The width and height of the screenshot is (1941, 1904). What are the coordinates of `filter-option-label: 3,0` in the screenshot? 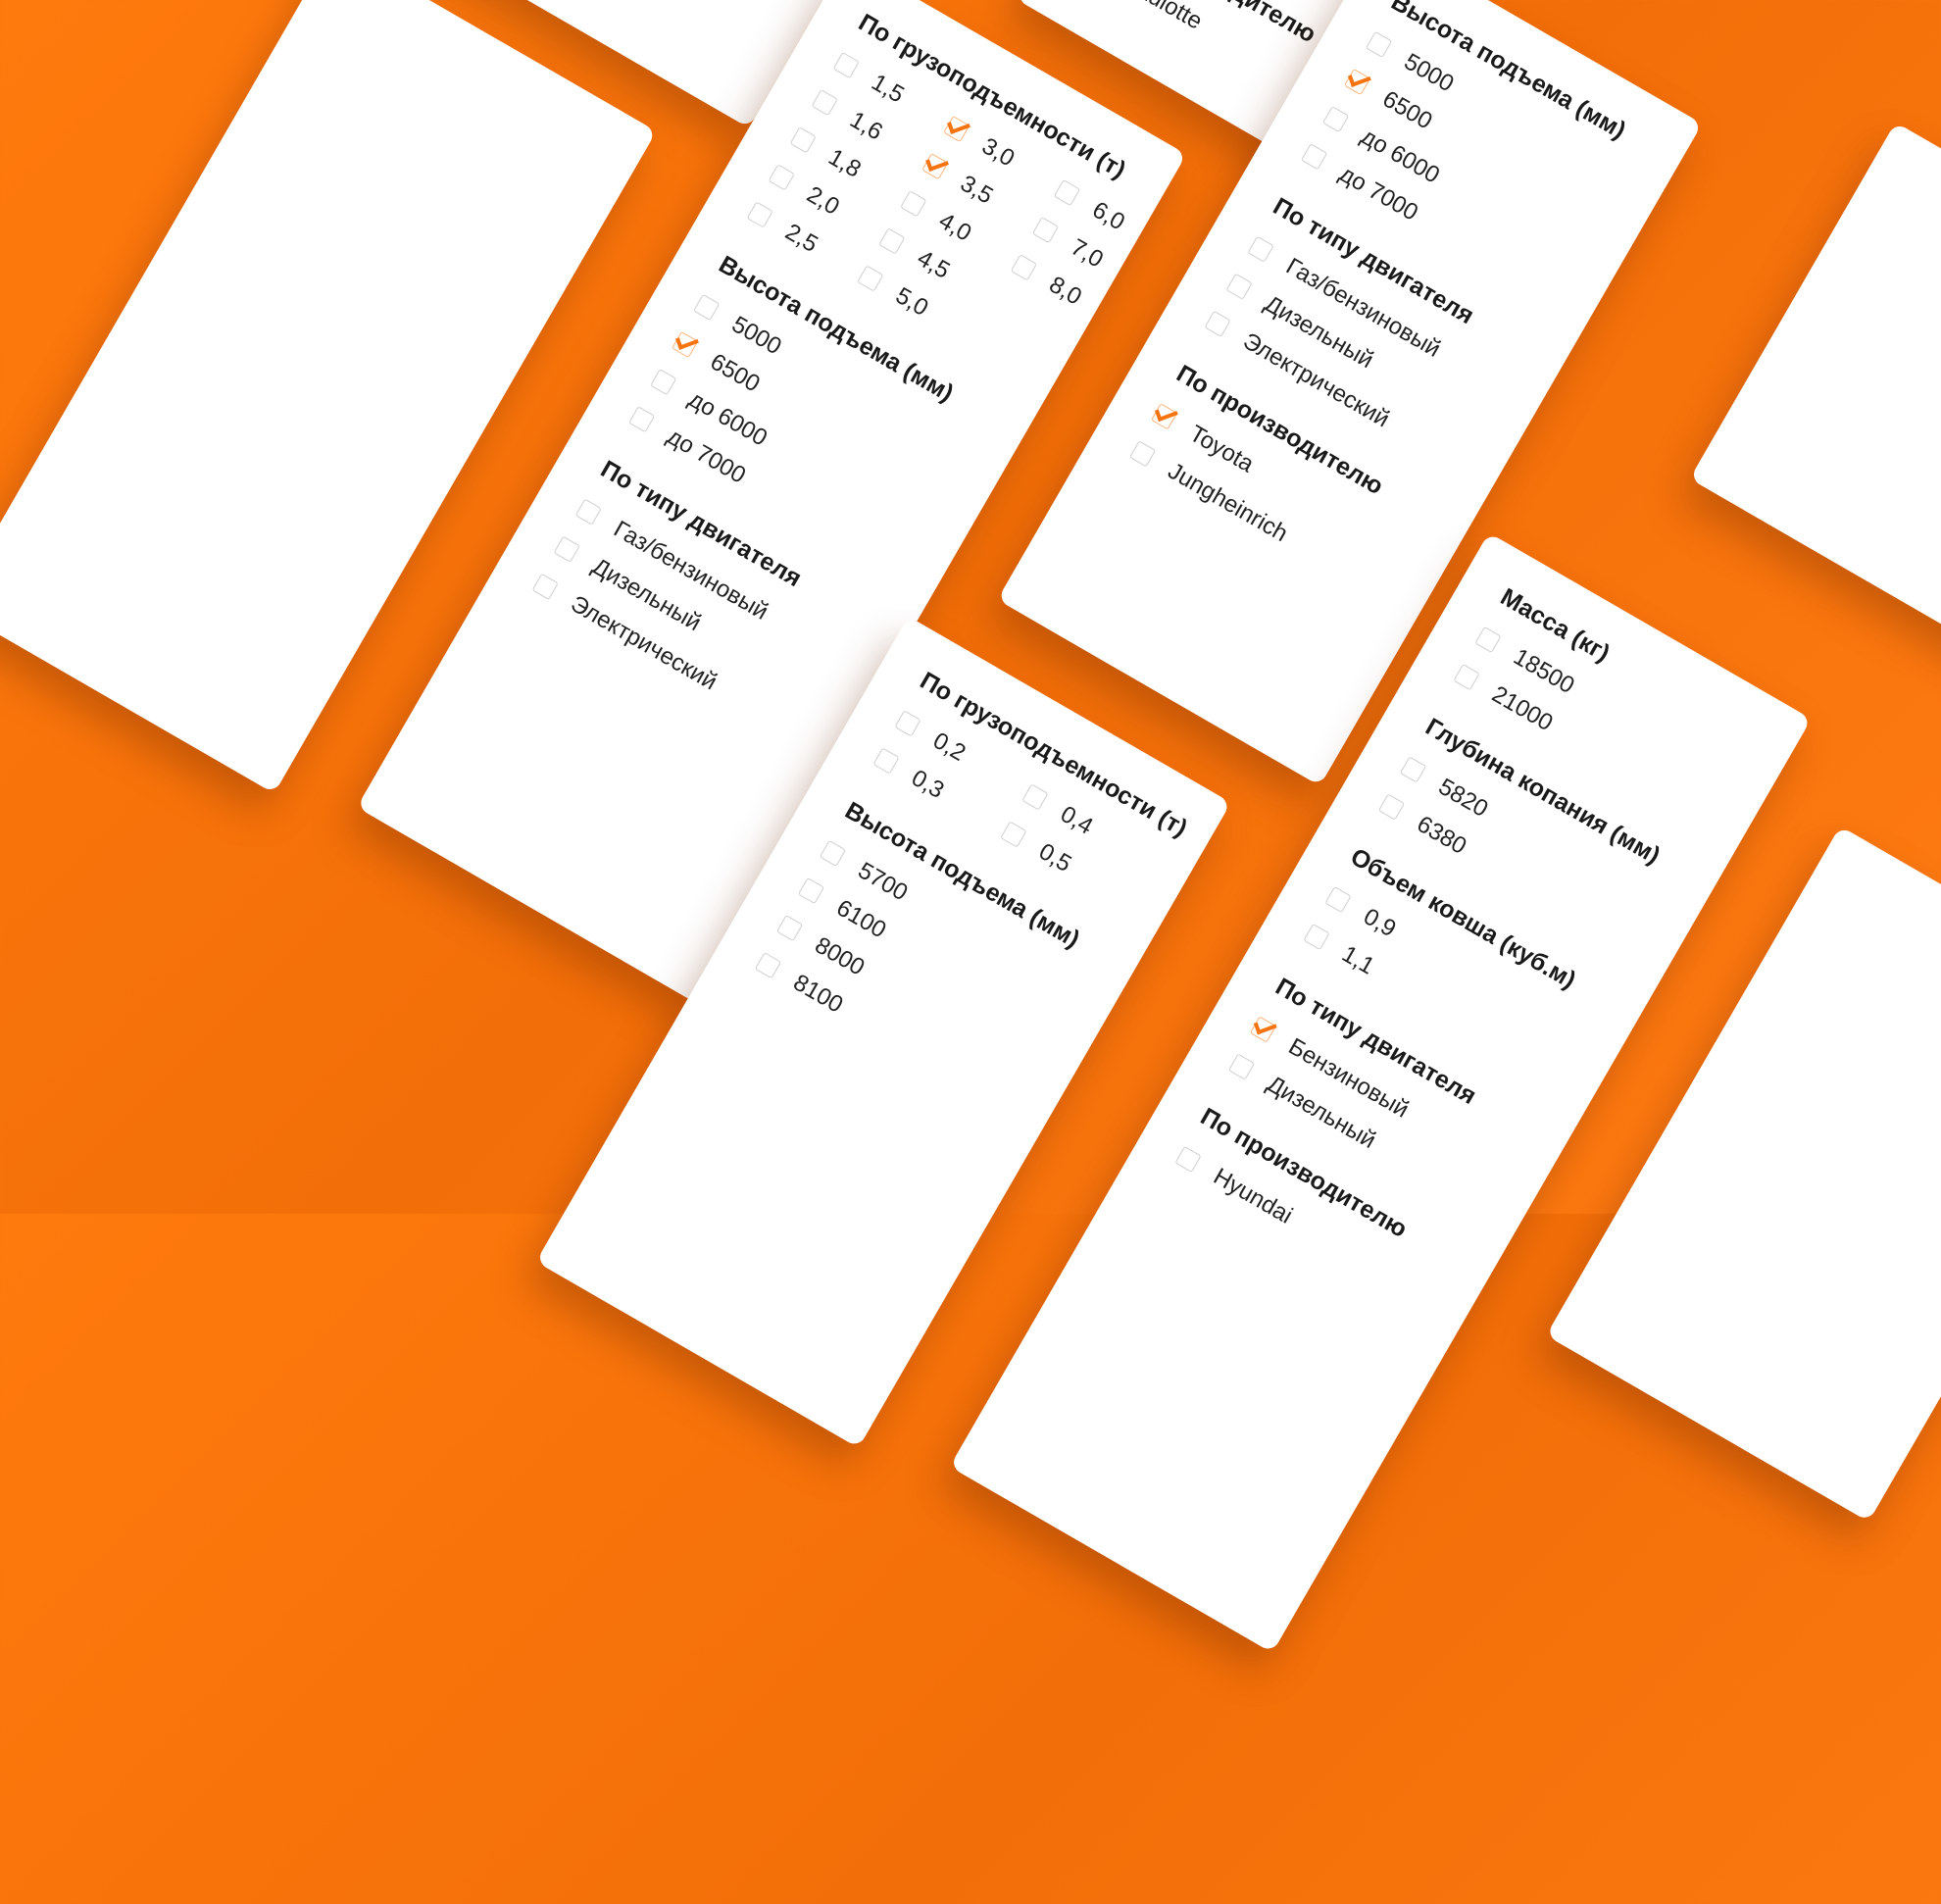 It's located at (998, 152).